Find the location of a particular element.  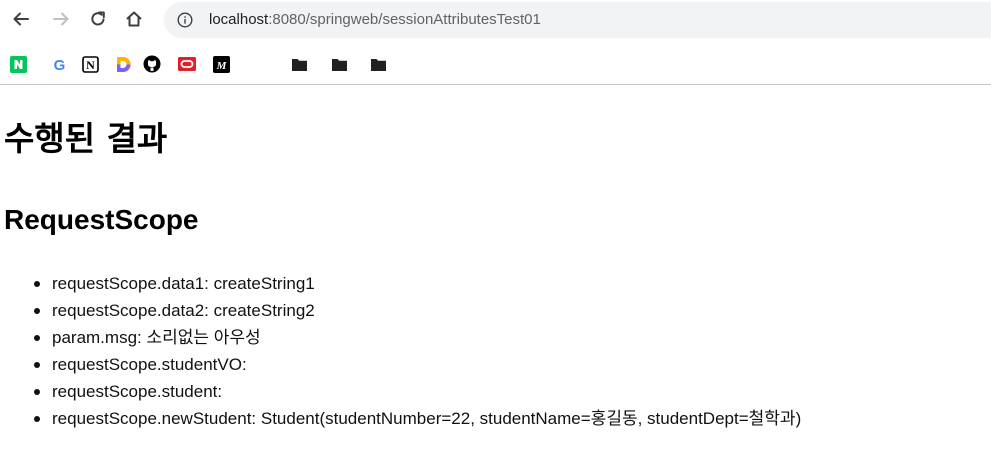

bookmark-notion: N is located at coordinates (90, 64).